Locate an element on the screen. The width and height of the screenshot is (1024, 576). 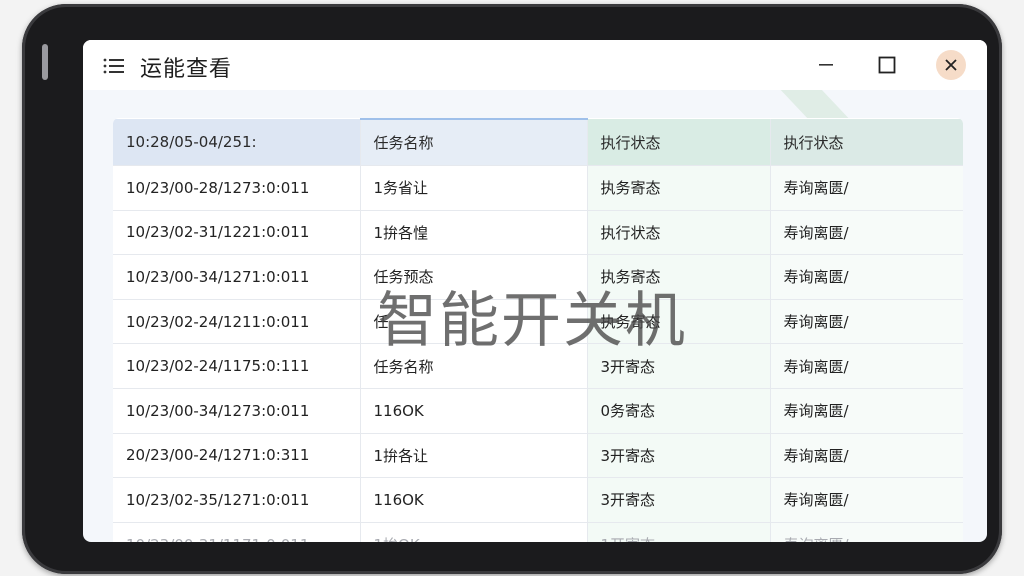
table-row: 10/23/02-24/1175:0:111 任务名称 3开寄态 寿询离匮/ is located at coordinates (538, 366).